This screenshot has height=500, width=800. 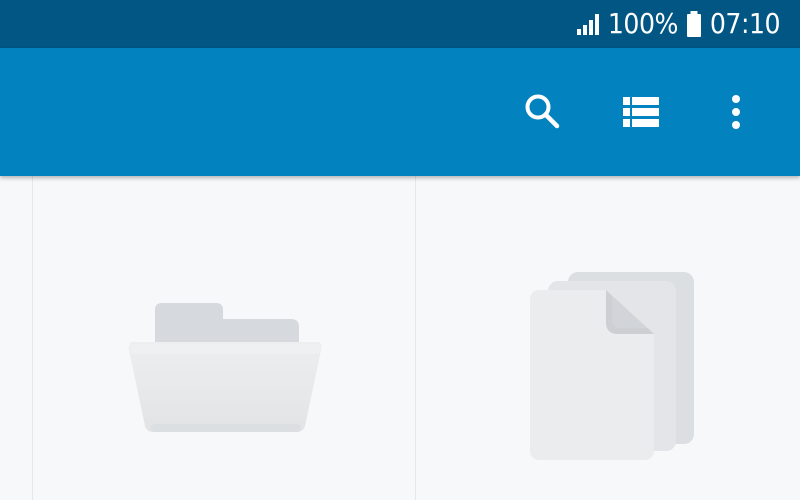 I want to click on status-indicators: 100% 07:10, so click(x=678, y=24).